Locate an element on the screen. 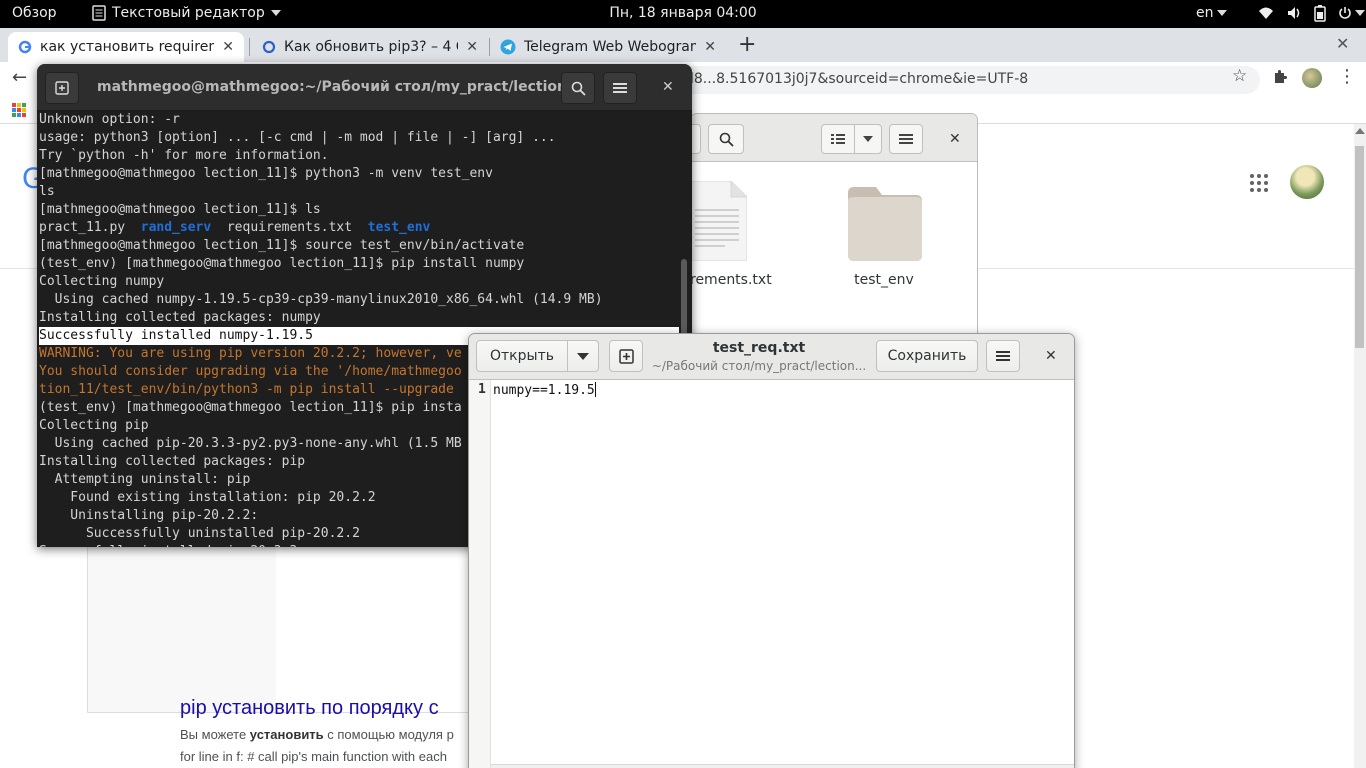 The width and height of the screenshot is (1366, 768). editor-menu-button is located at coordinates (1003, 356).